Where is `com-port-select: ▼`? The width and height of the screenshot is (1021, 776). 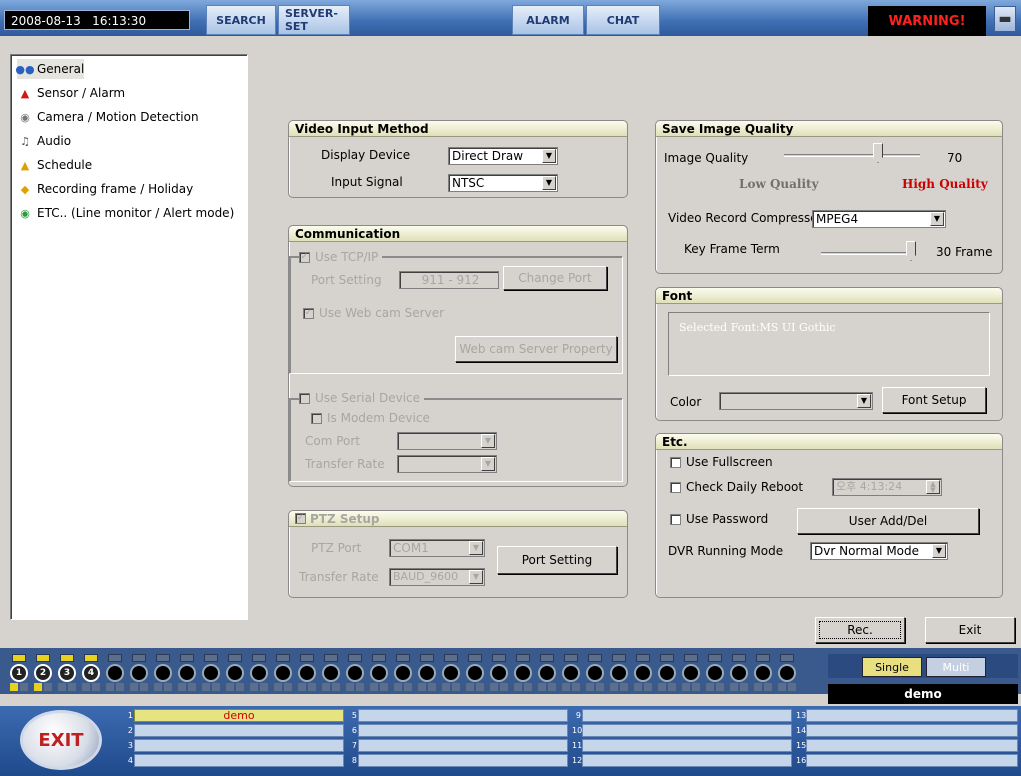 com-port-select: ▼ is located at coordinates (447, 441).